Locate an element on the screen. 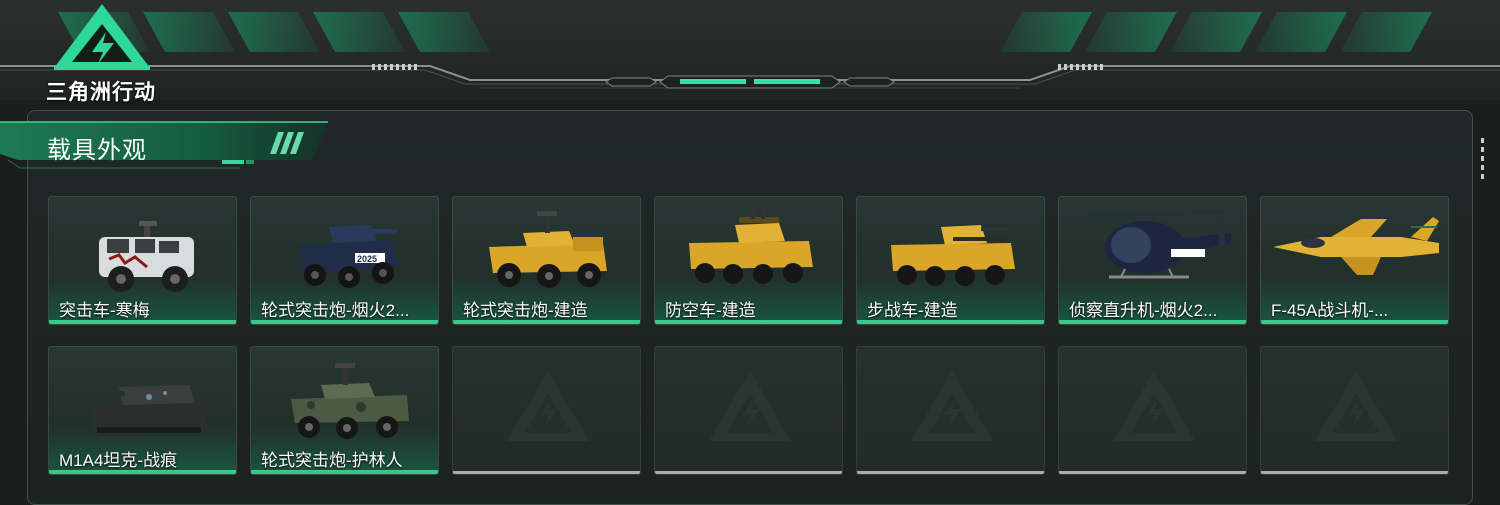 Image resolution: width=1500 pixels, height=505 pixels. game-logo-text: 三角洲行动 is located at coordinates (101, 92).